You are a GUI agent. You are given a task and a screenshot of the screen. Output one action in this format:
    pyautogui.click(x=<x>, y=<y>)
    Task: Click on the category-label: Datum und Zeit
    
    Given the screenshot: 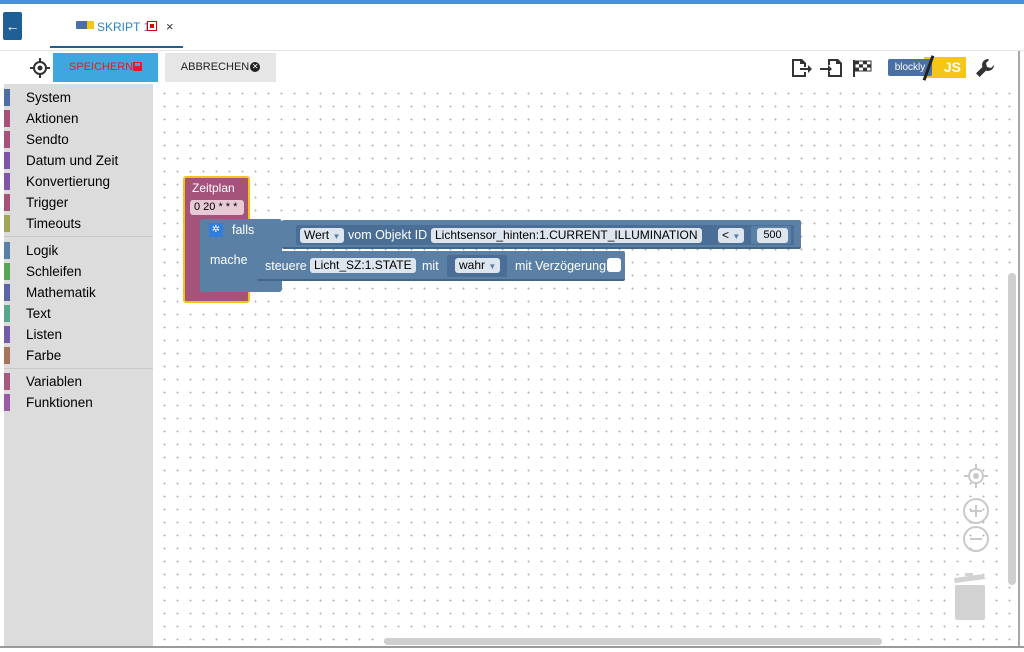 What is the action you would take?
    pyautogui.click(x=72, y=160)
    